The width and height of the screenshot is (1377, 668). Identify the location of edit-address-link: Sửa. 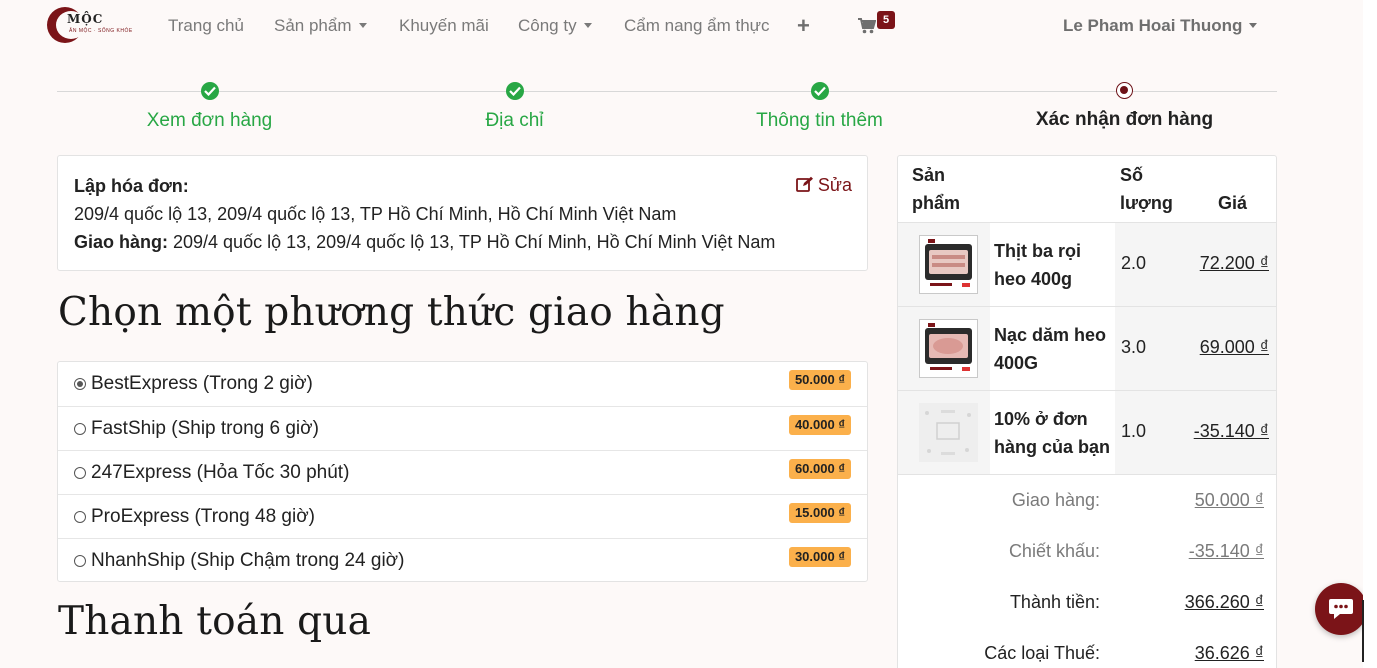
(824, 185).